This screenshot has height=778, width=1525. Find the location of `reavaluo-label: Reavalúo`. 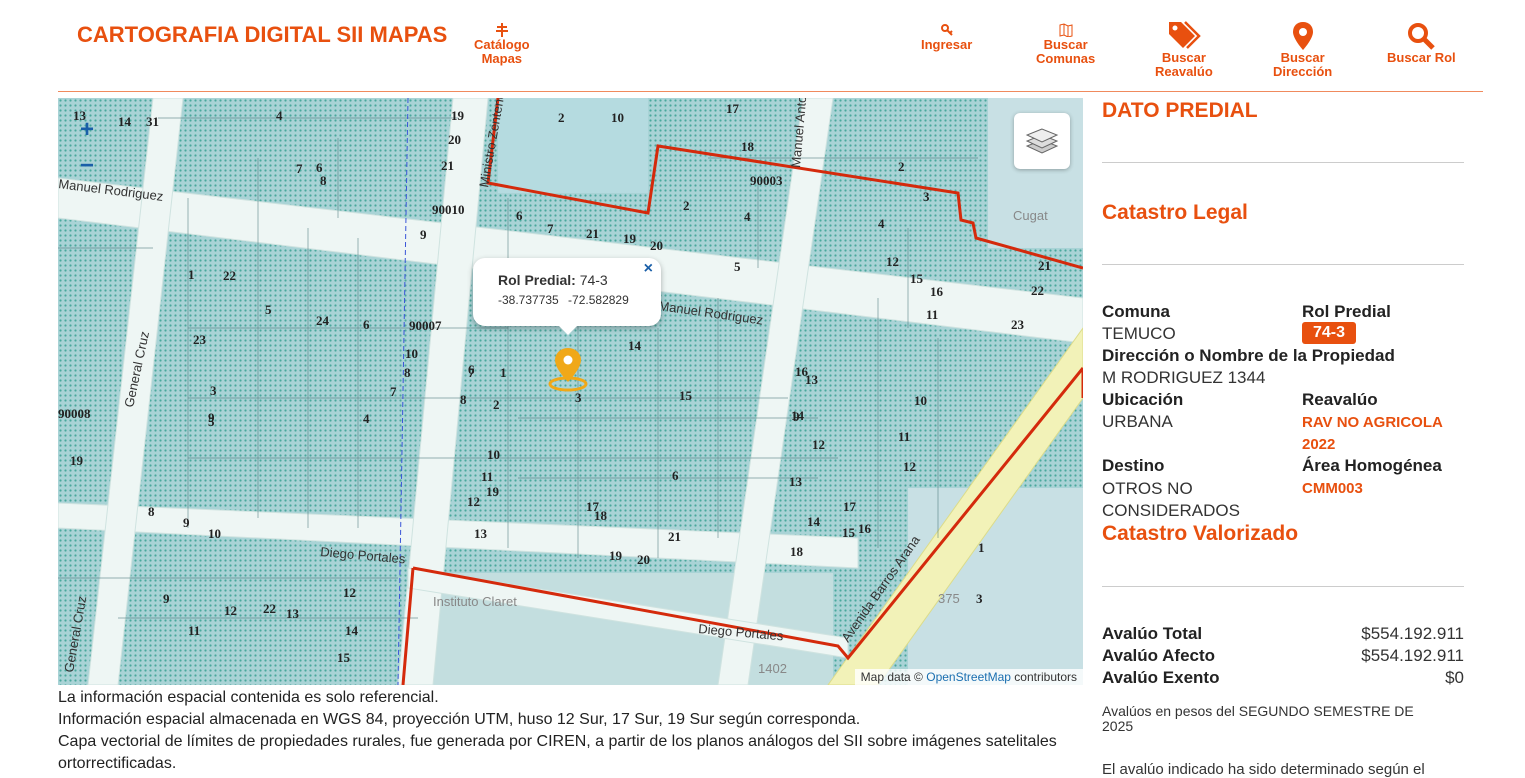

reavaluo-label: Reavalúo is located at coordinates (1340, 399).